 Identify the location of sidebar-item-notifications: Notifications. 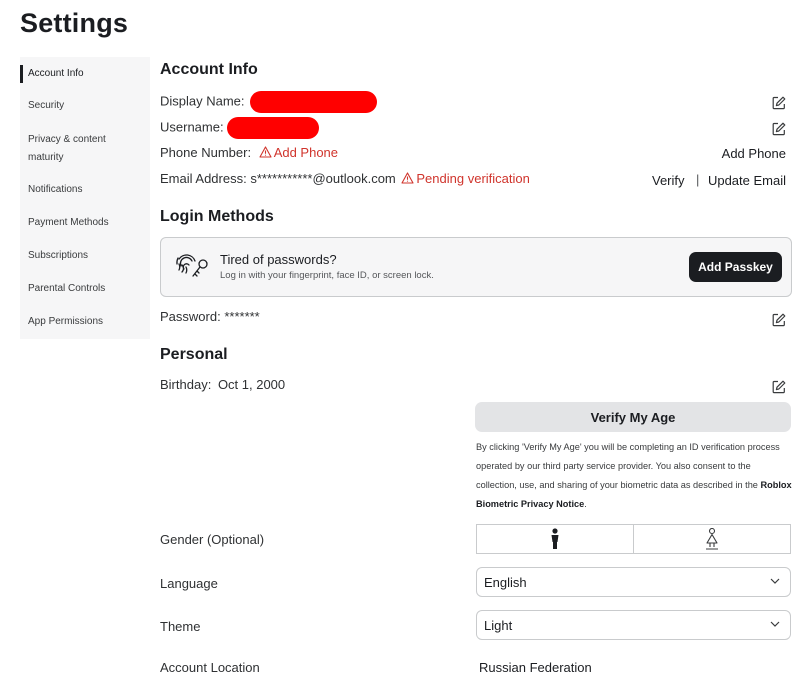
(85, 190).